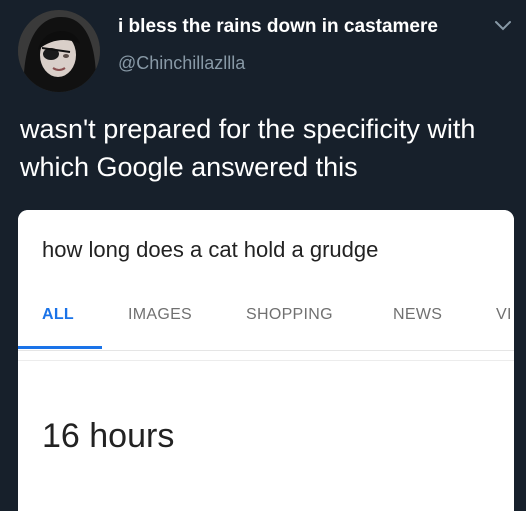  I want to click on search-query: how long does a cat hold a grudge, so click(210, 250).